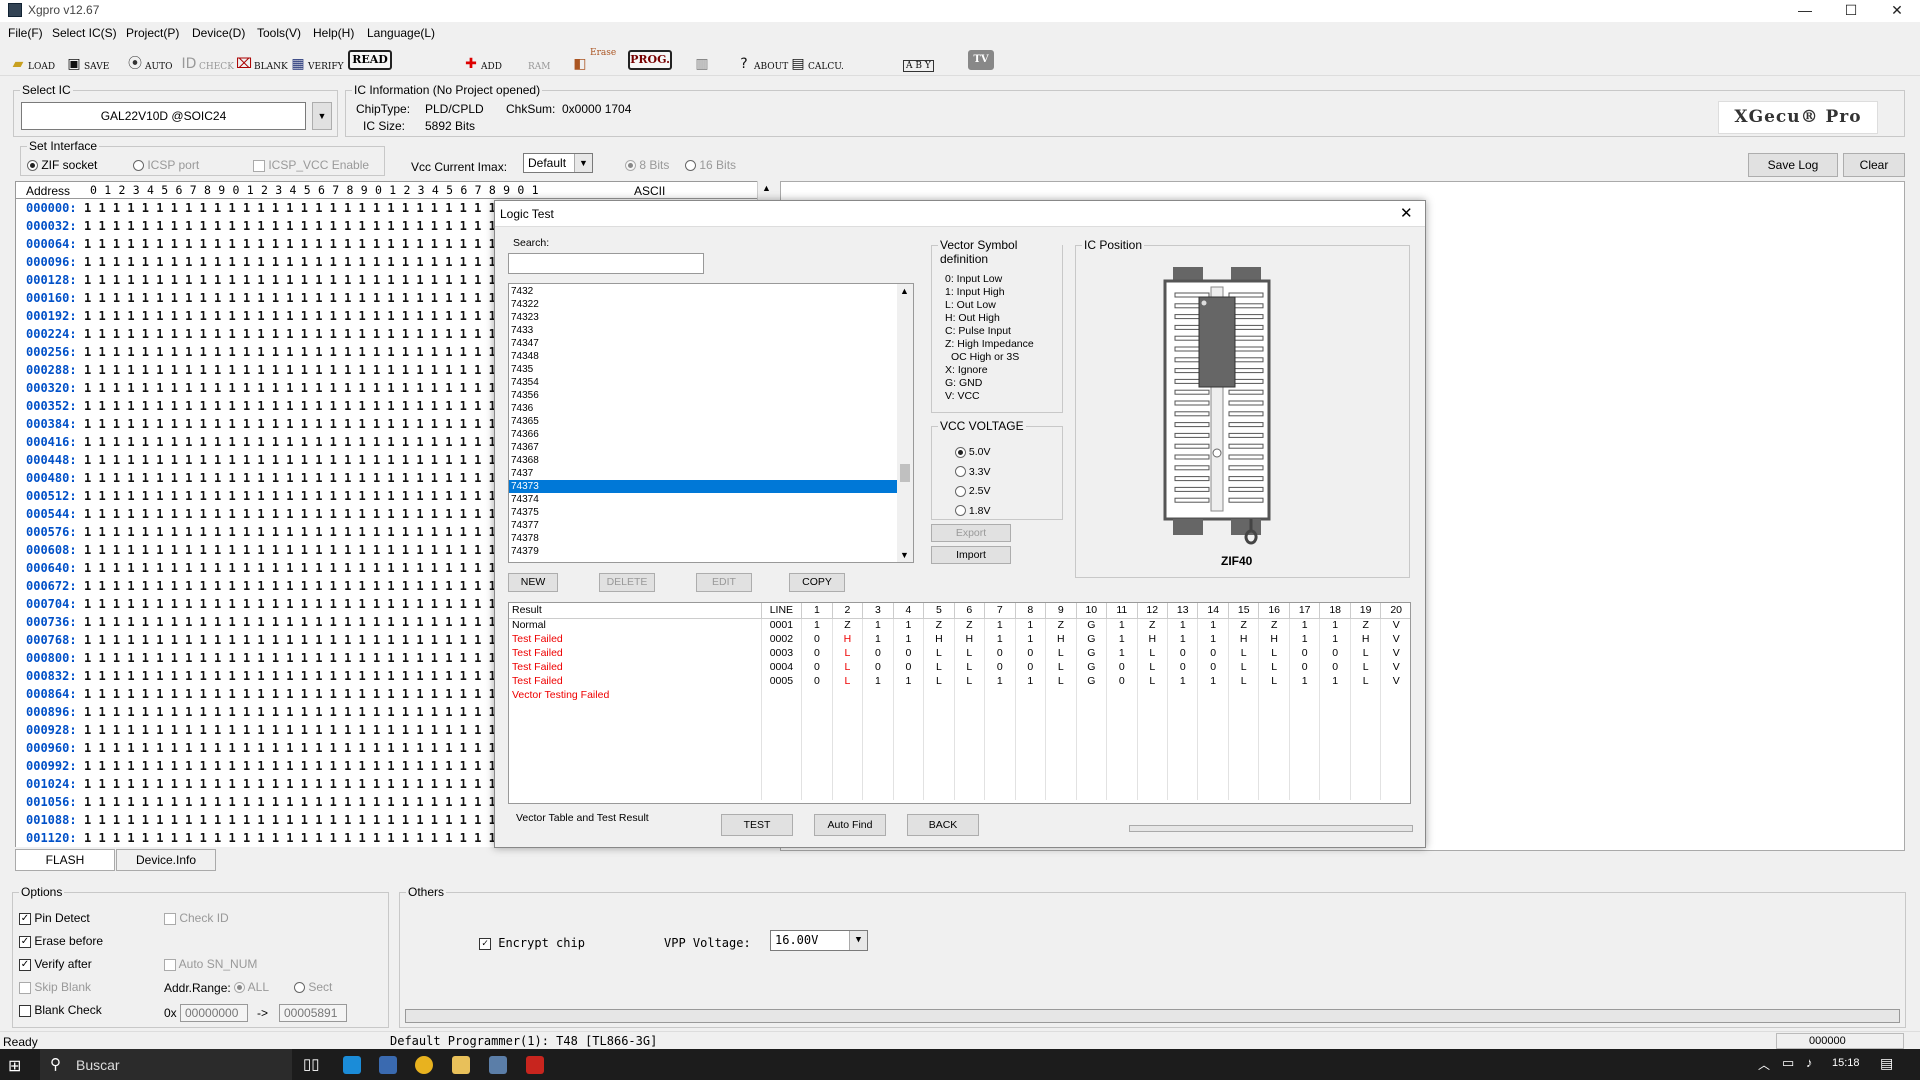  Describe the element at coordinates (166, 860) in the screenshot. I see `tab-device-info: Device.Info` at that location.